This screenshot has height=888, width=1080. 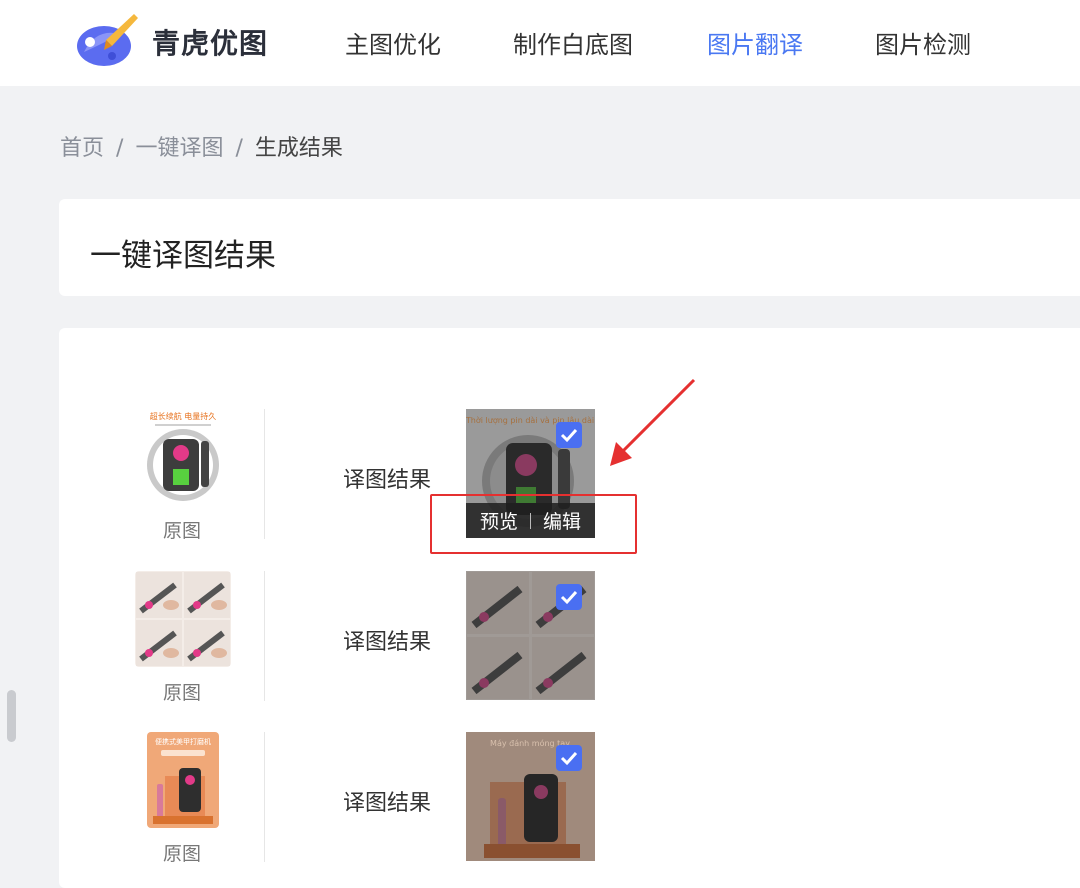 What do you see at coordinates (298, 148) in the screenshot?
I see `breadcrumb-current: 生成结果` at bounding box center [298, 148].